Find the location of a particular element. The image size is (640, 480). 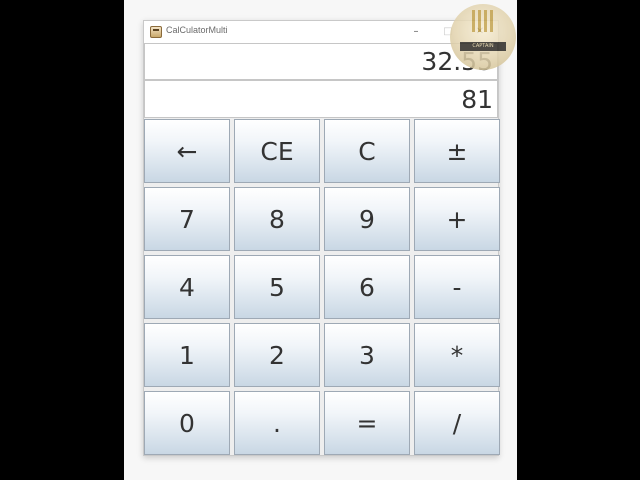

digit-6-button: 6 is located at coordinates (367, 287).